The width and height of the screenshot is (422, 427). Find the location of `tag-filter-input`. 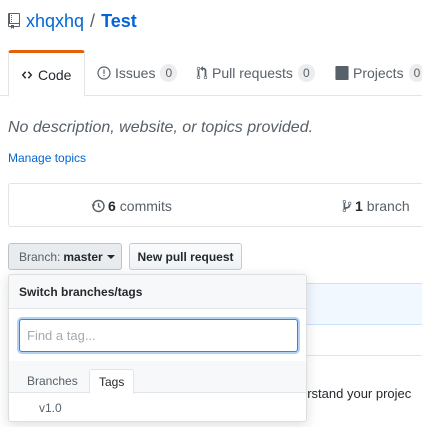

tag-filter-input is located at coordinates (158, 335).